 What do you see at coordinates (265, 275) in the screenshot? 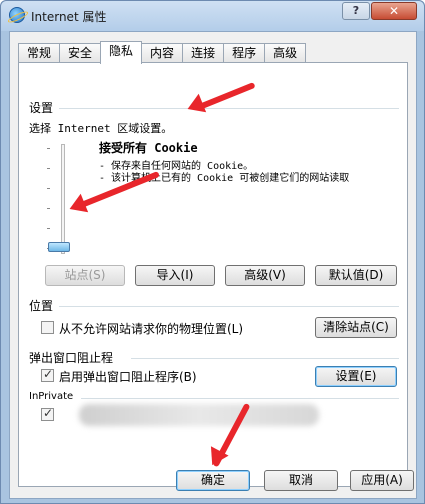
I see `advanced-button: 高级(V)` at bounding box center [265, 275].